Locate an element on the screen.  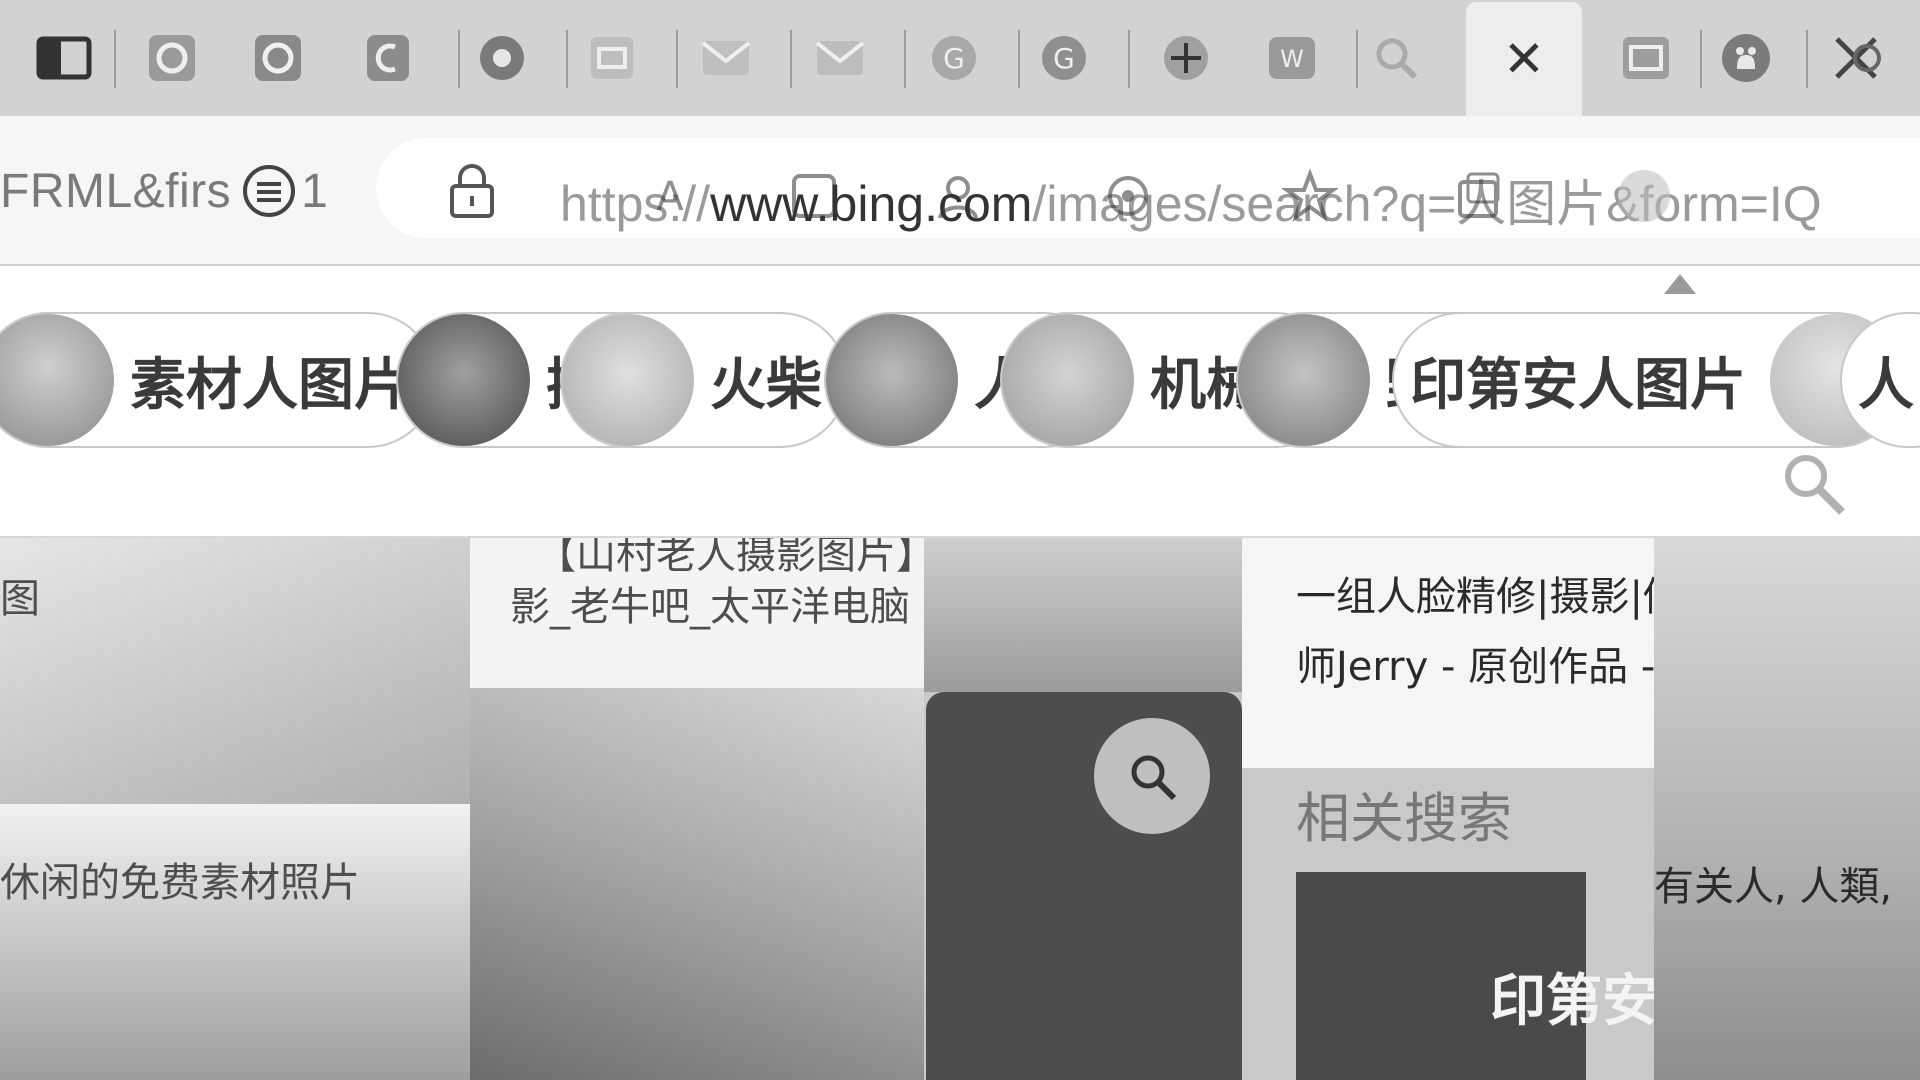
copilot-icon is located at coordinates (1856, 58).